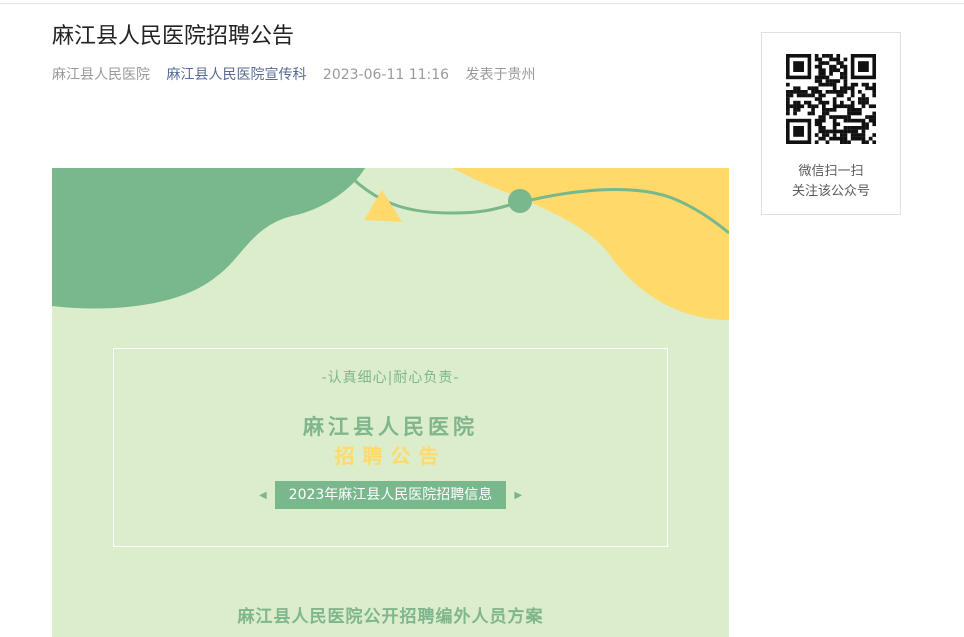  Describe the element at coordinates (390, 427) in the screenshot. I see `banner-hospital-name: 麻江县人民医院` at that location.